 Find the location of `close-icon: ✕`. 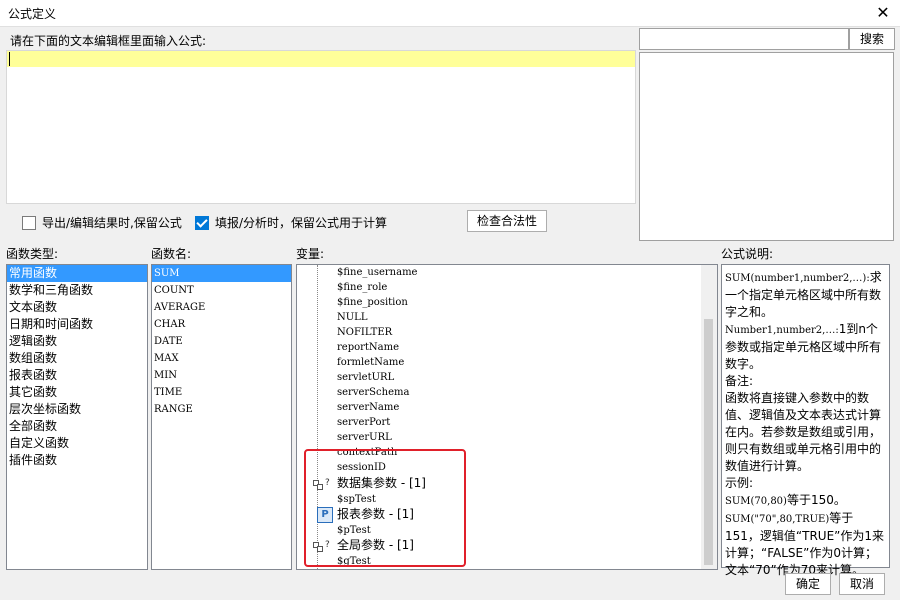

close-icon: ✕ is located at coordinates (883, 13).